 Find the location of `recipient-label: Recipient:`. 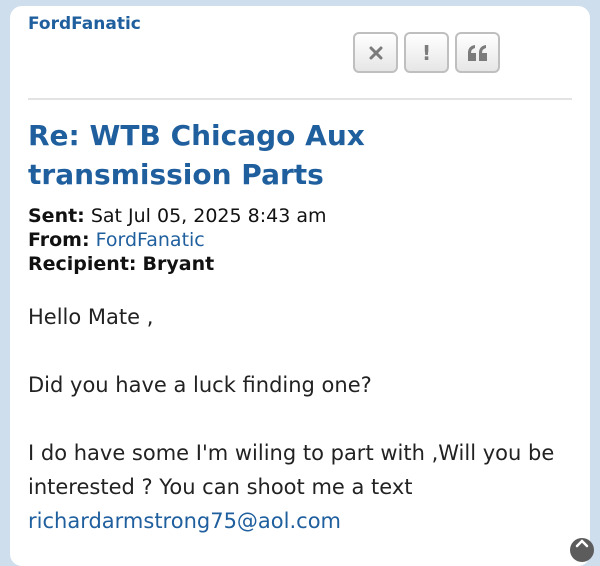

recipient-label: Recipient: is located at coordinates (82, 264).